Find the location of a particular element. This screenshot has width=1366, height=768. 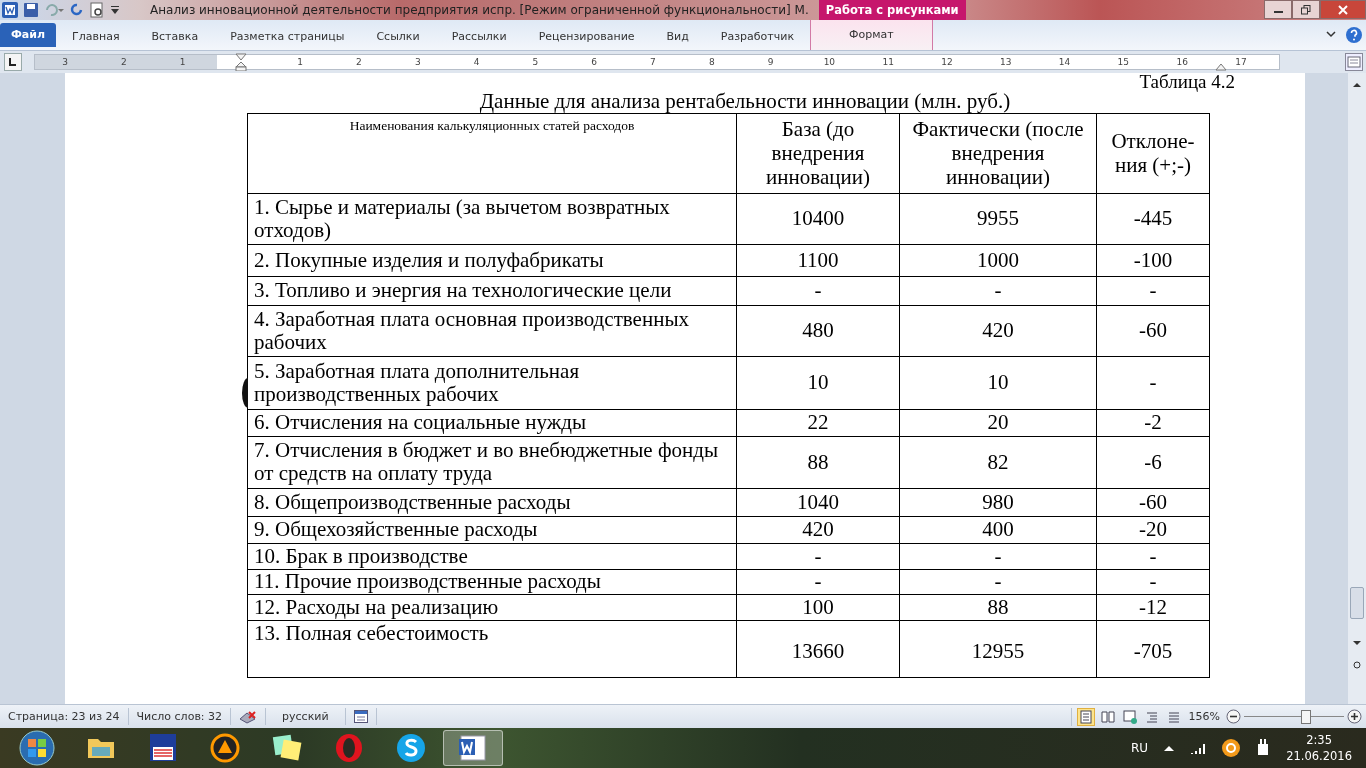

table-cell: 980 is located at coordinates (998, 502).